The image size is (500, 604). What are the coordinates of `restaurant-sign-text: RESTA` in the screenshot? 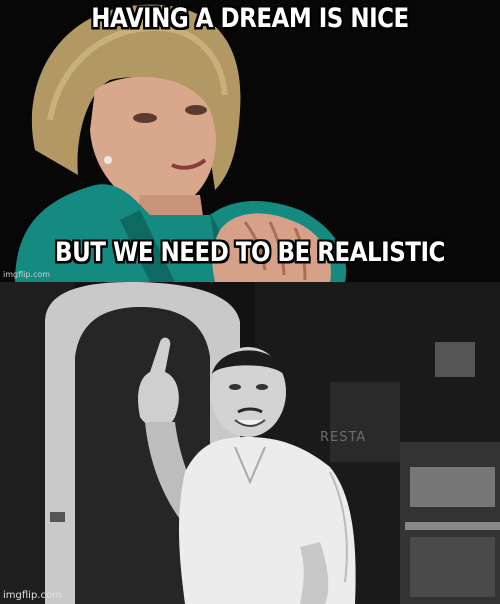 It's located at (343, 437).